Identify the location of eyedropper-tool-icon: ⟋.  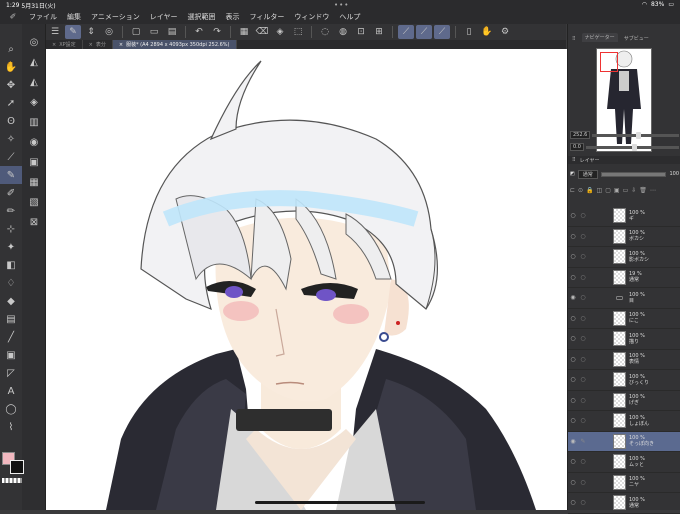
(11, 157).